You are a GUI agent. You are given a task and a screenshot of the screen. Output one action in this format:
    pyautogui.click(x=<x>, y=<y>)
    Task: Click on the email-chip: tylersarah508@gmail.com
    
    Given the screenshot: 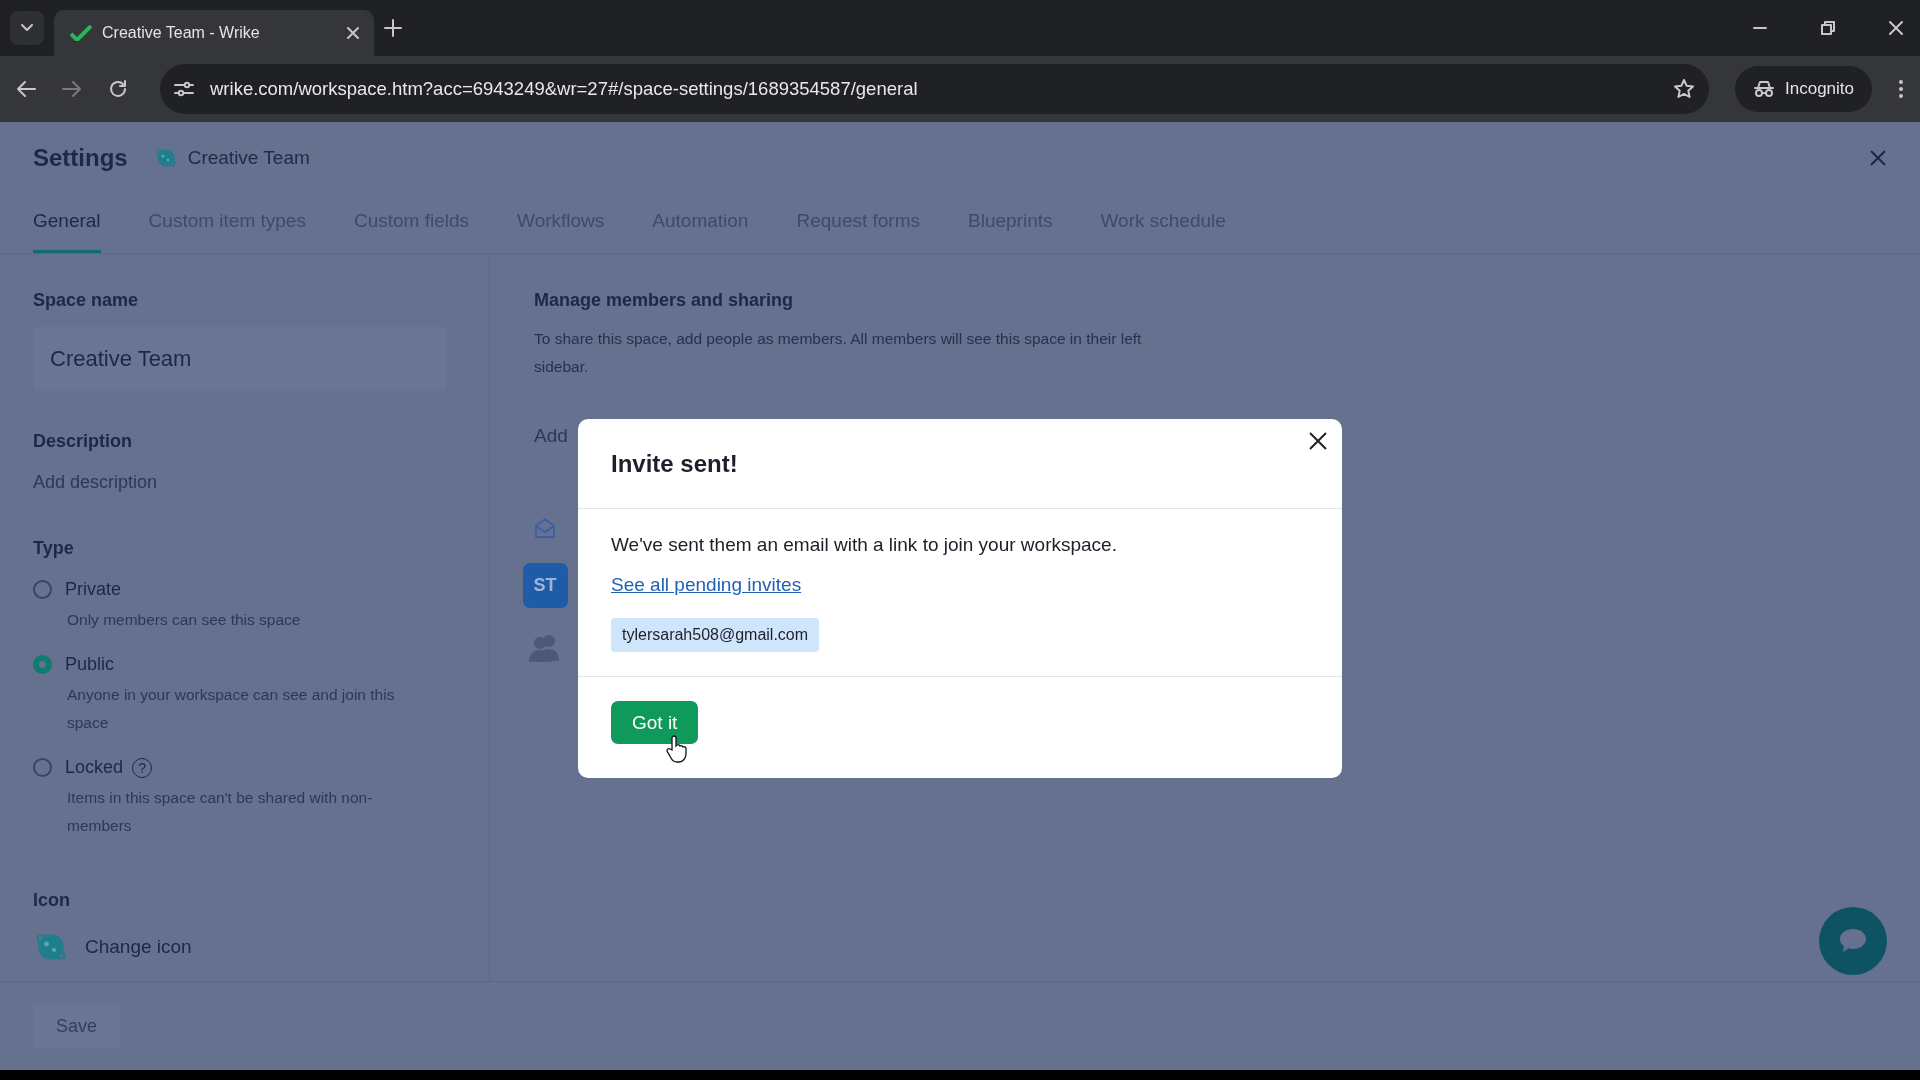 What is the action you would take?
    pyautogui.click(x=715, y=635)
    